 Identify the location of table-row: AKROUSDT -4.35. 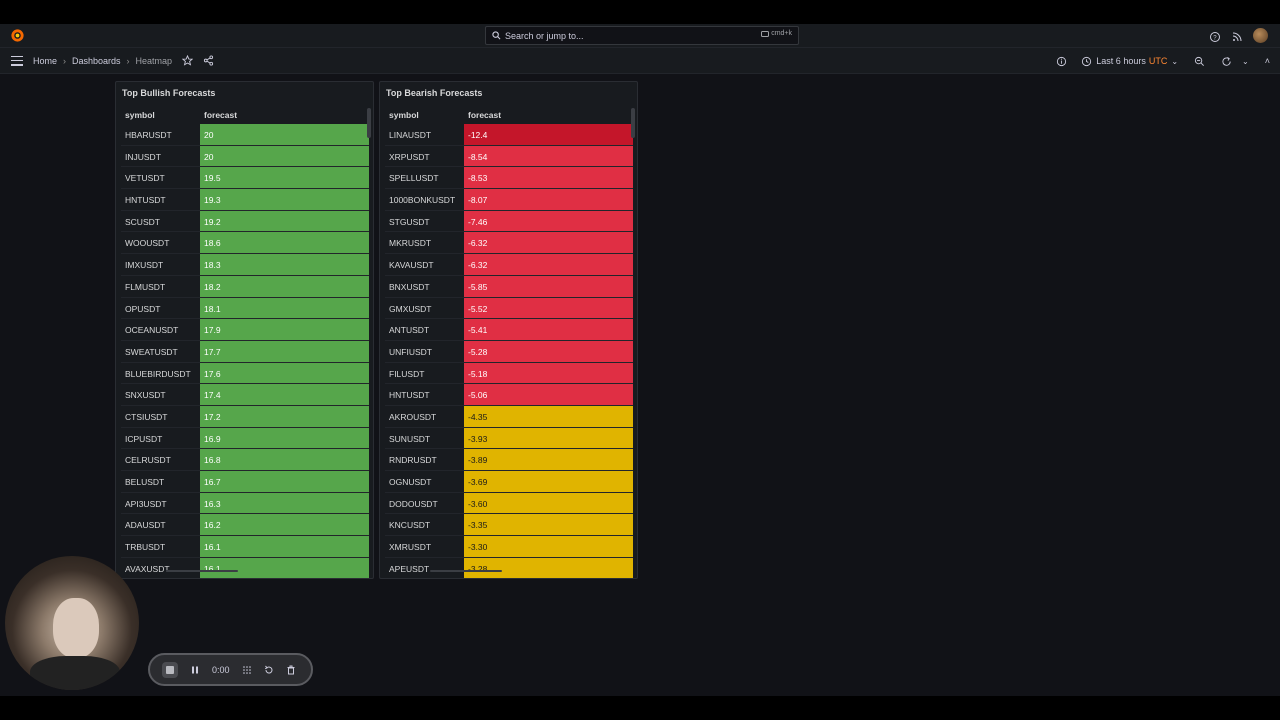
(509, 416).